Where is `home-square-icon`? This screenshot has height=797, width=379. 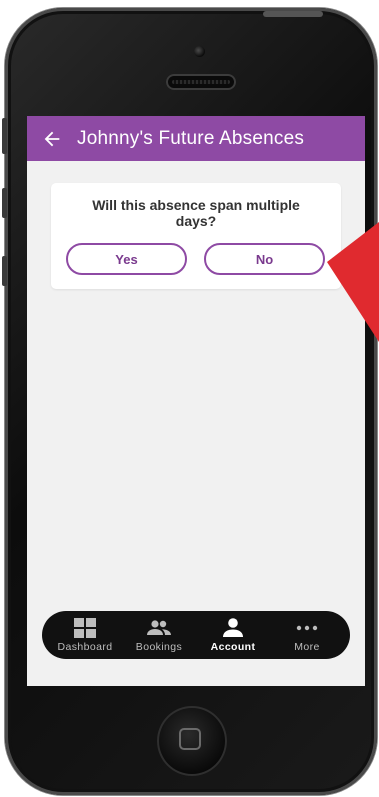
home-square-icon is located at coordinates (190, 739).